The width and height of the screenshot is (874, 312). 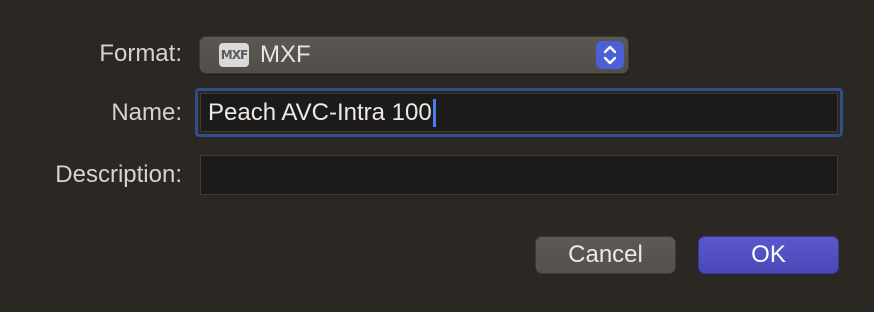 What do you see at coordinates (118, 174) in the screenshot?
I see `description-label: Description:` at bounding box center [118, 174].